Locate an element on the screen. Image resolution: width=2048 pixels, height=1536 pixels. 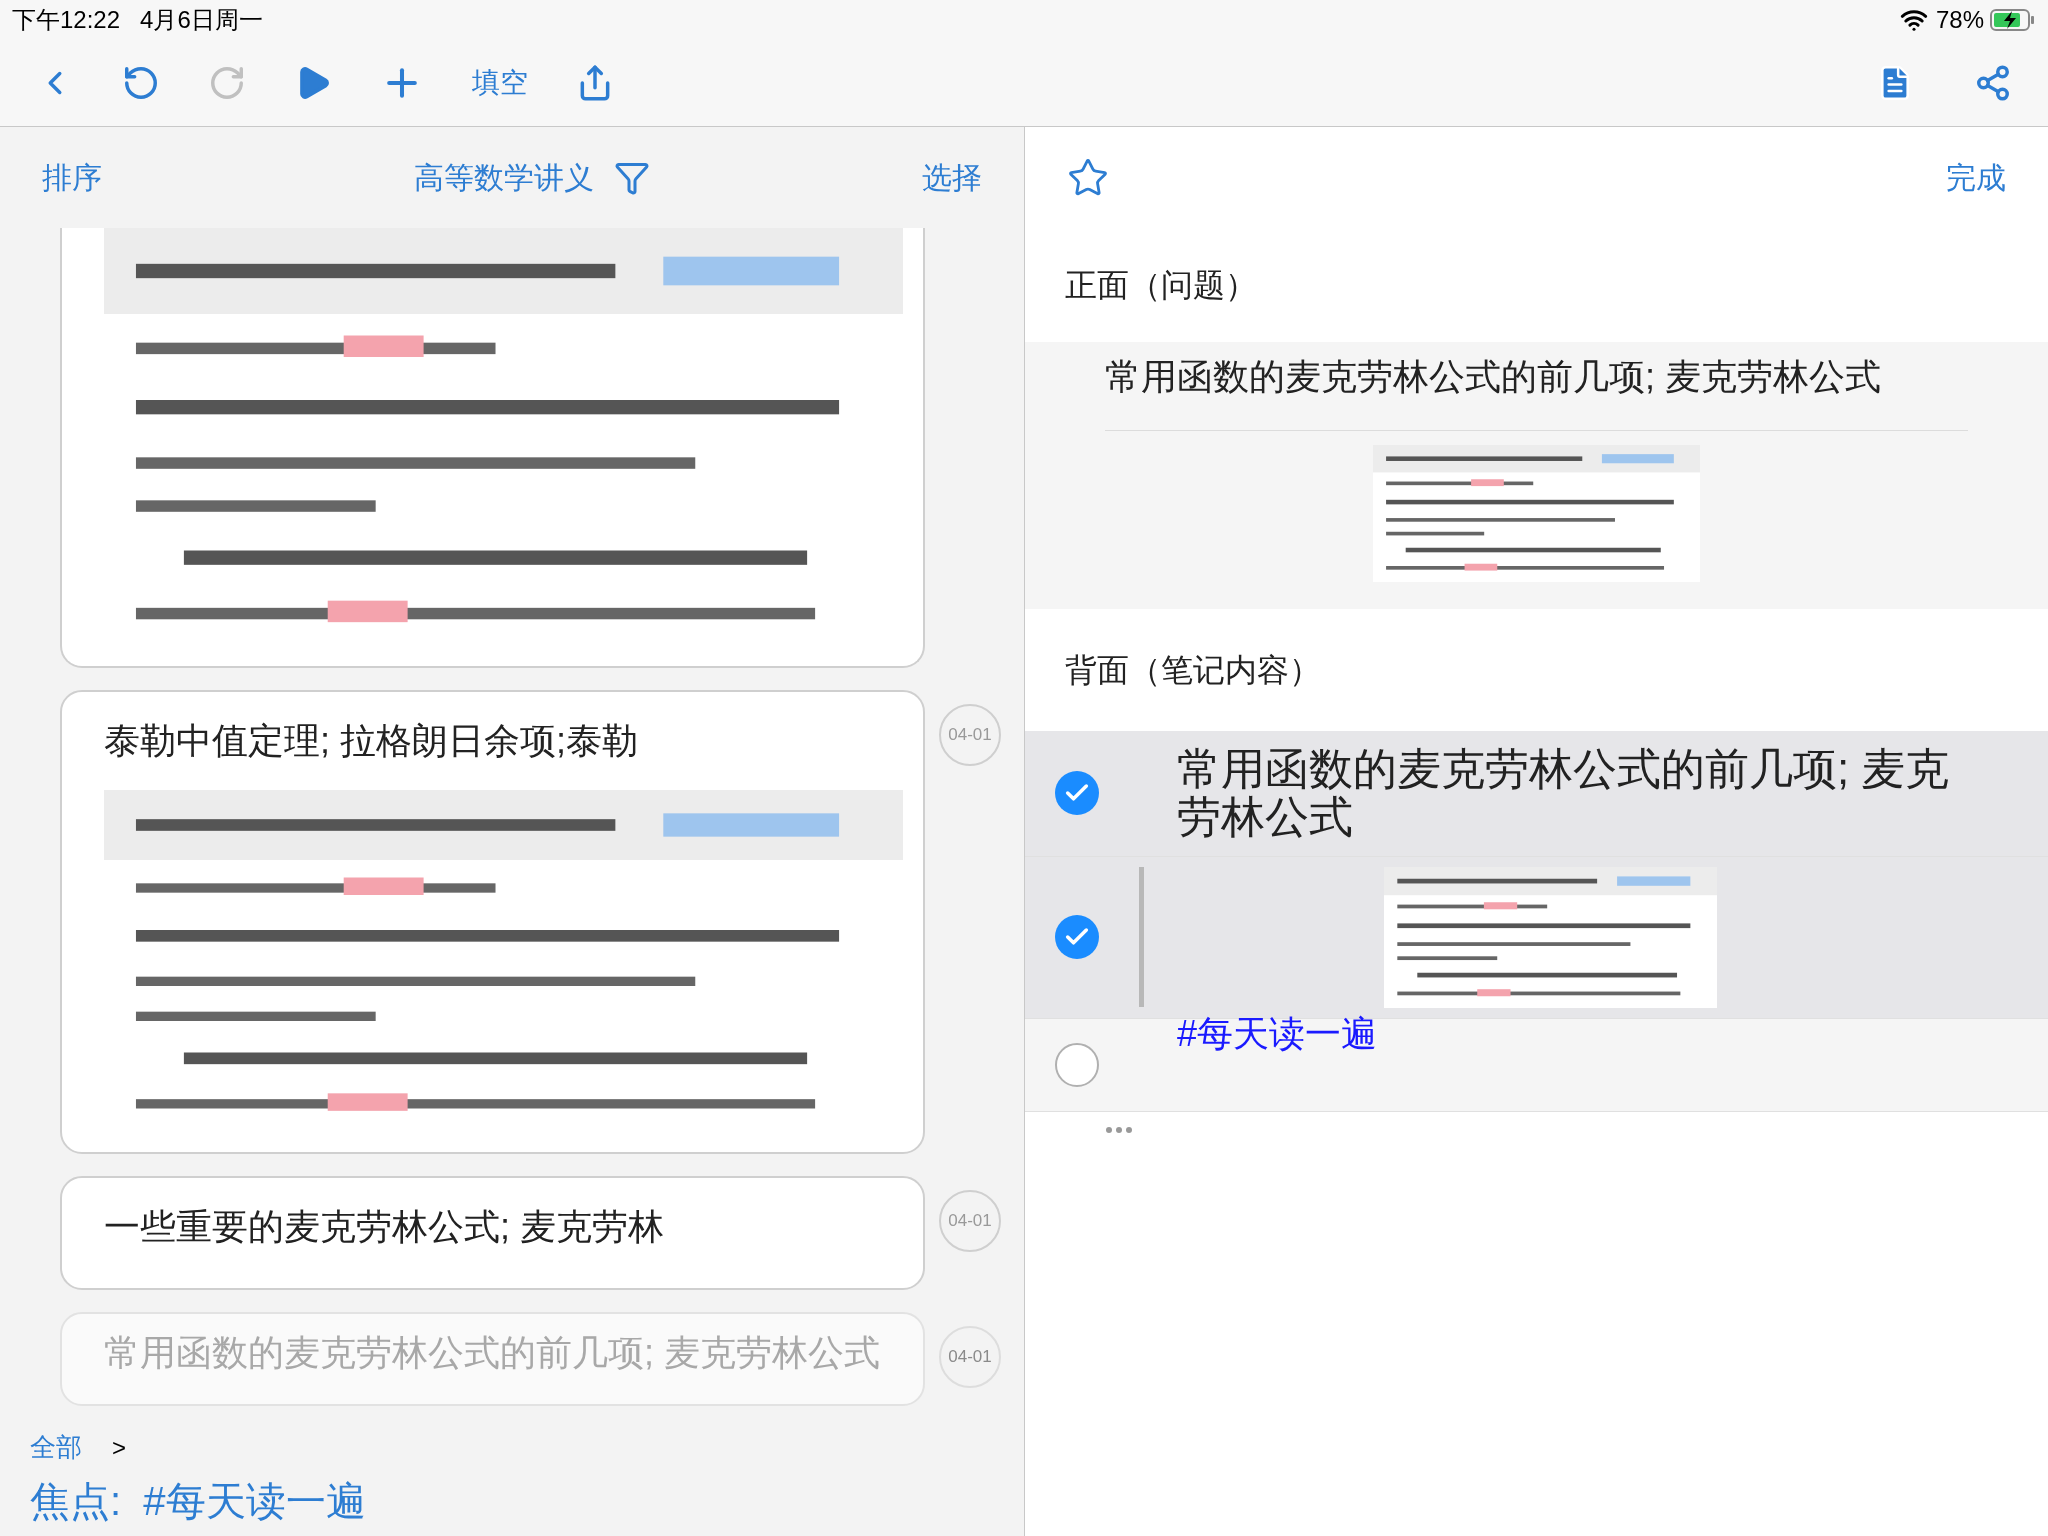
undo-button is located at coordinates (141, 83).